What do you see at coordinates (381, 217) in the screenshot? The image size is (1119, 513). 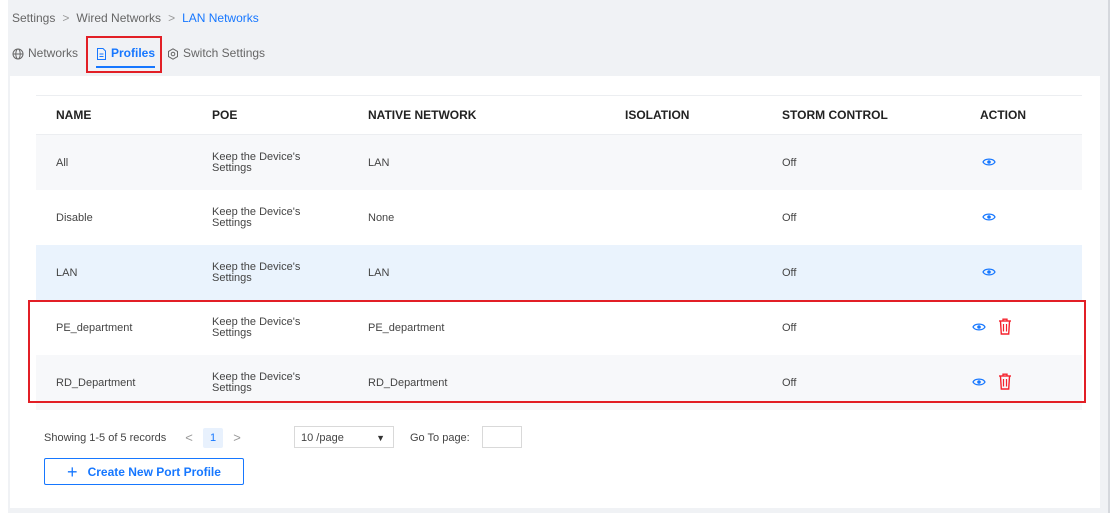 I see `cell-native-network: None` at bounding box center [381, 217].